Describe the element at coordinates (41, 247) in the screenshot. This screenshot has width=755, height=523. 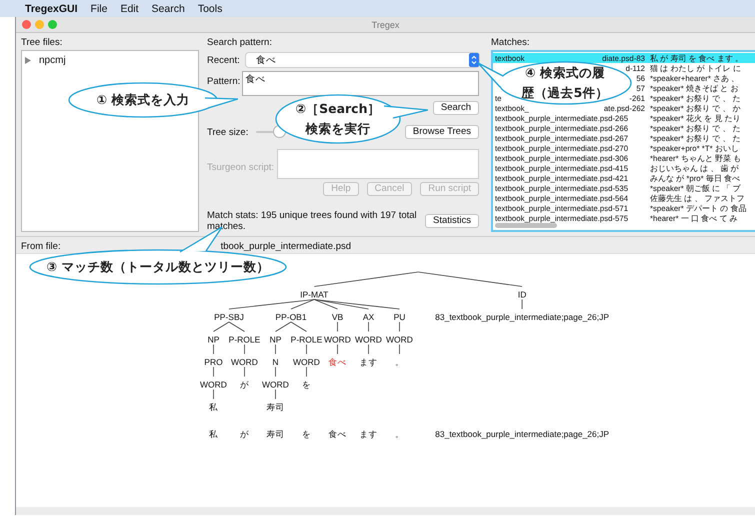
I see `field-label: From file:` at that location.